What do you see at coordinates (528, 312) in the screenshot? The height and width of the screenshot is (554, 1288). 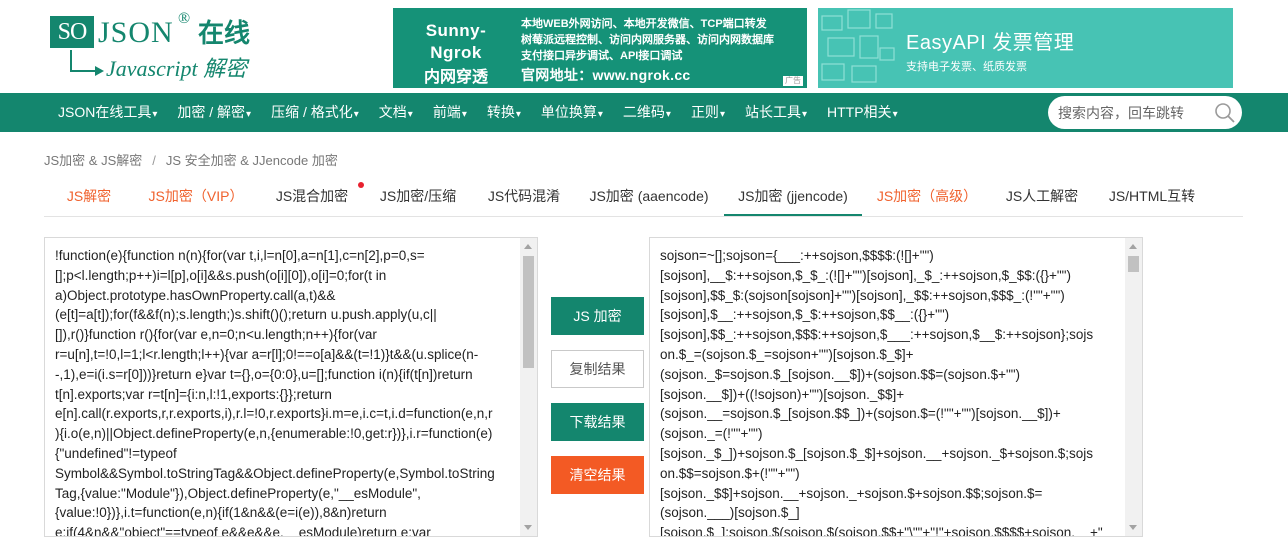 I see `input-scroll-thumb` at bounding box center [528, 312].